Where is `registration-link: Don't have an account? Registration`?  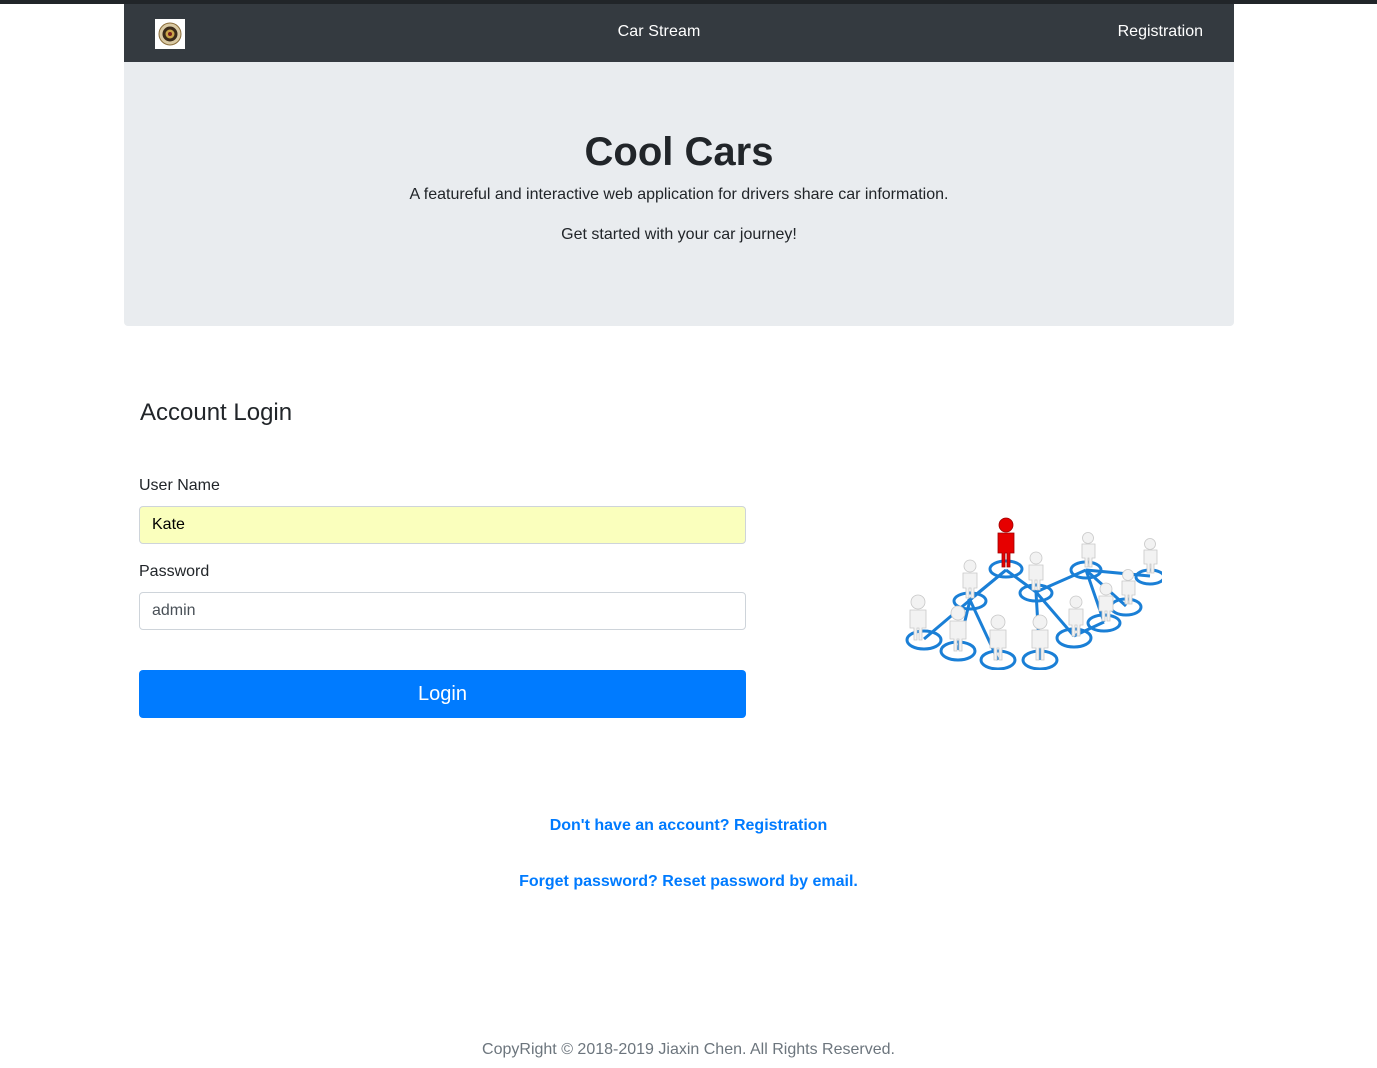 registration-link: Don't have an account? Registration is located at coordinates (688, 826).